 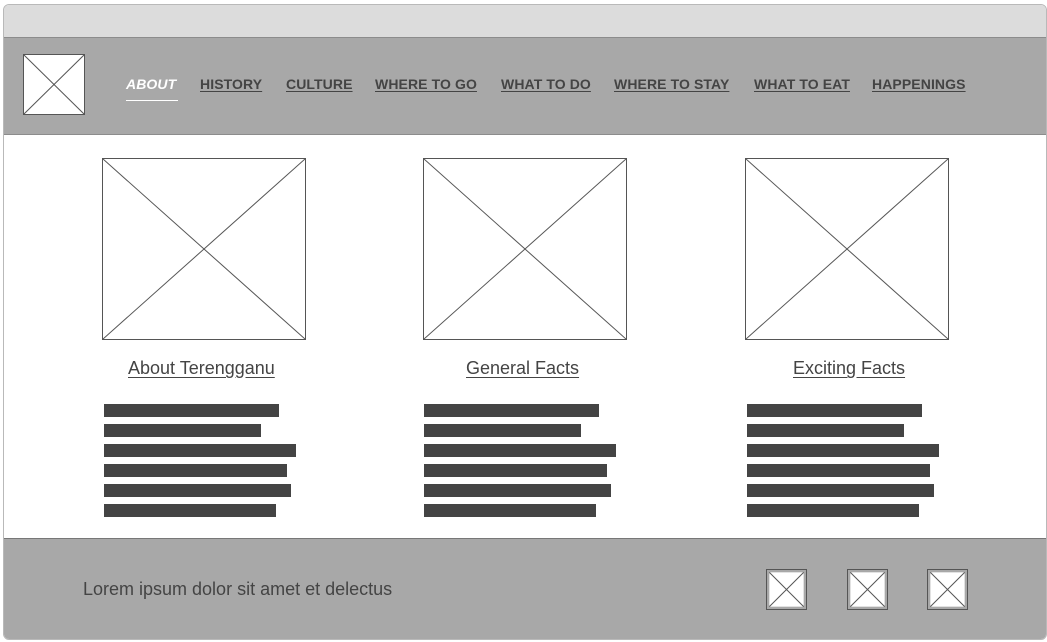 What do you see at coordinates (319, 84) in the screenshot?
I see `nav-item-culture: CULTURE` at bounding box center [319, 84].